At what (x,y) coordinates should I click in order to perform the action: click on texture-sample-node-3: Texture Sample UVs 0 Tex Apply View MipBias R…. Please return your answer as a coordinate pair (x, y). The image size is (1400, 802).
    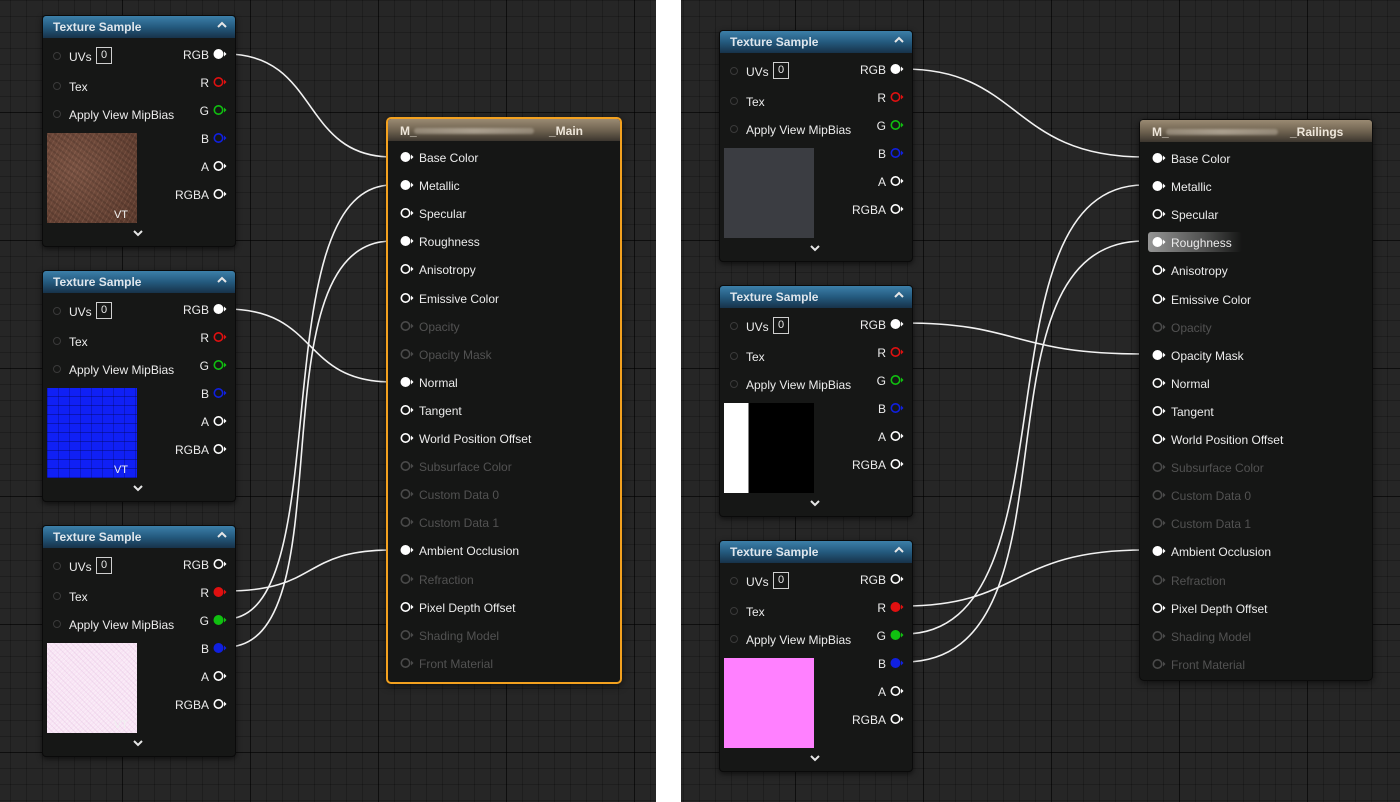
    Looking at the image, I should click on (139, 641).